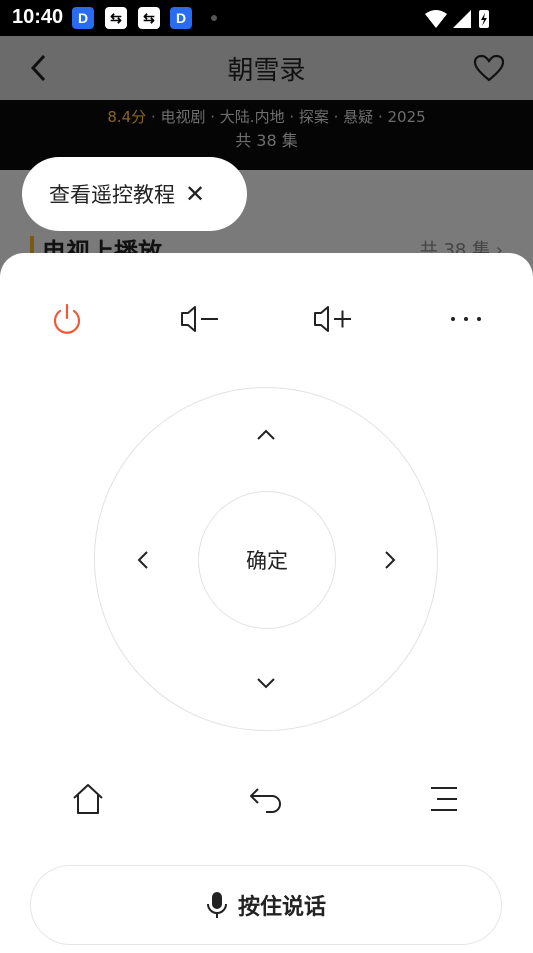  I want to click on dpad-down-button, so click(266, 683).